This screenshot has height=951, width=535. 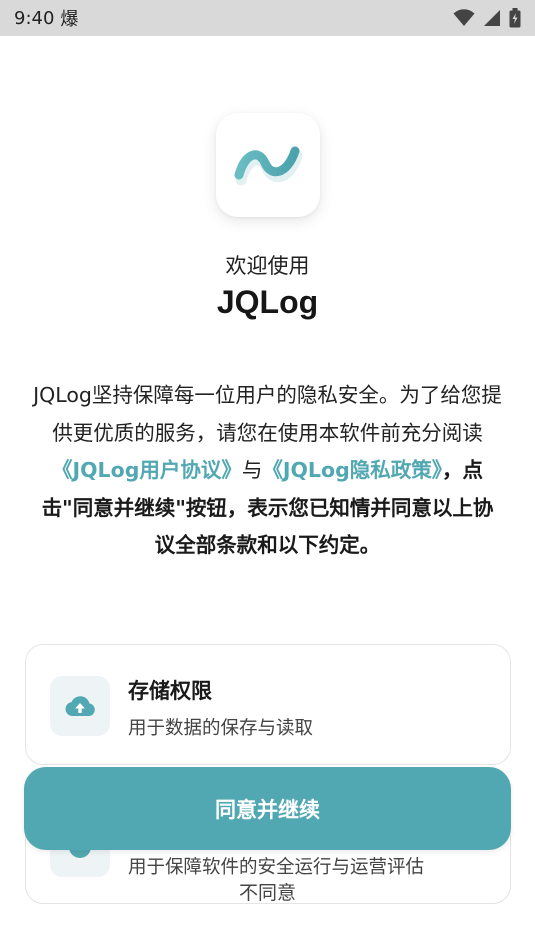 I want to click on user-agreement-link: 《JQLog用户协议》, so click(x=147, y=470).